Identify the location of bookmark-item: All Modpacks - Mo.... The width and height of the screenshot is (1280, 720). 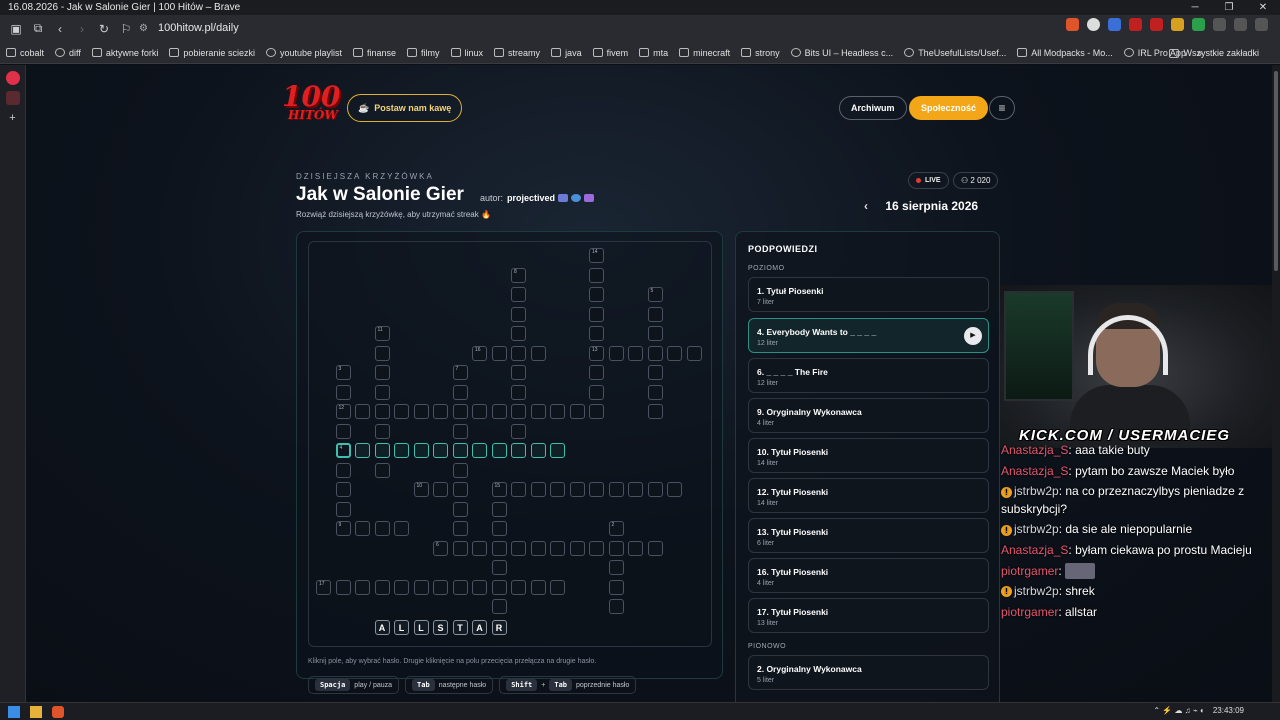
(1065, 53).